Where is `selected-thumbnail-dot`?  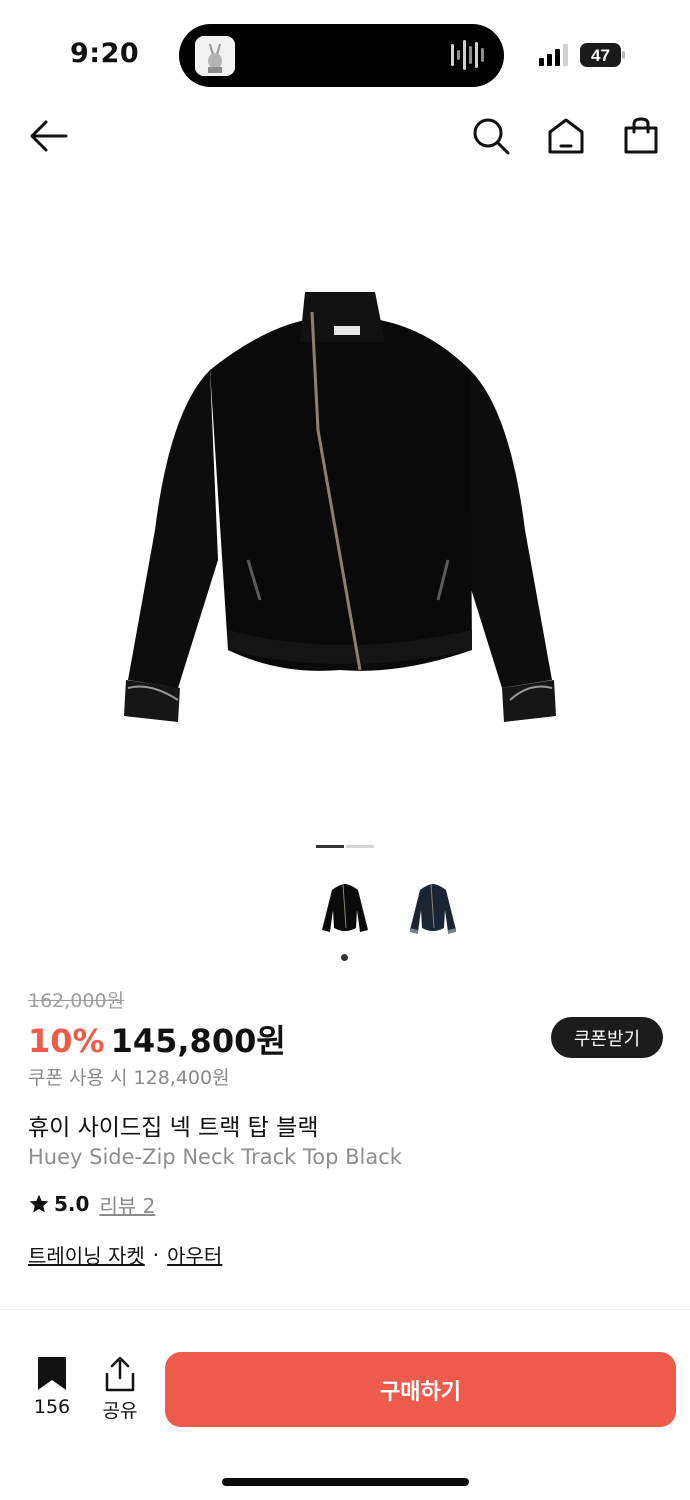
selected-thumbnail-dot is located at coordinates (344, 957).